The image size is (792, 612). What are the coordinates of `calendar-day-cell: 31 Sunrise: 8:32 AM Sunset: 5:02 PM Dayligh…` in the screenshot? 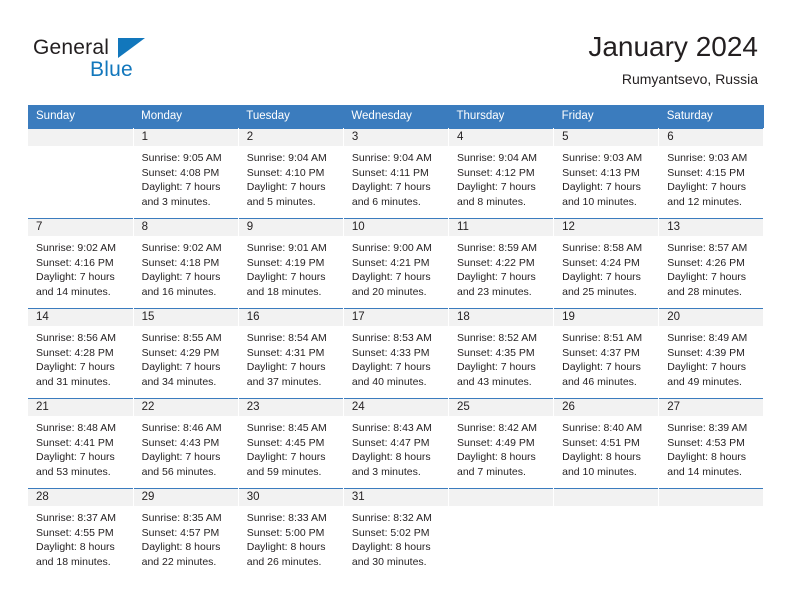 It's located at (396, 533).